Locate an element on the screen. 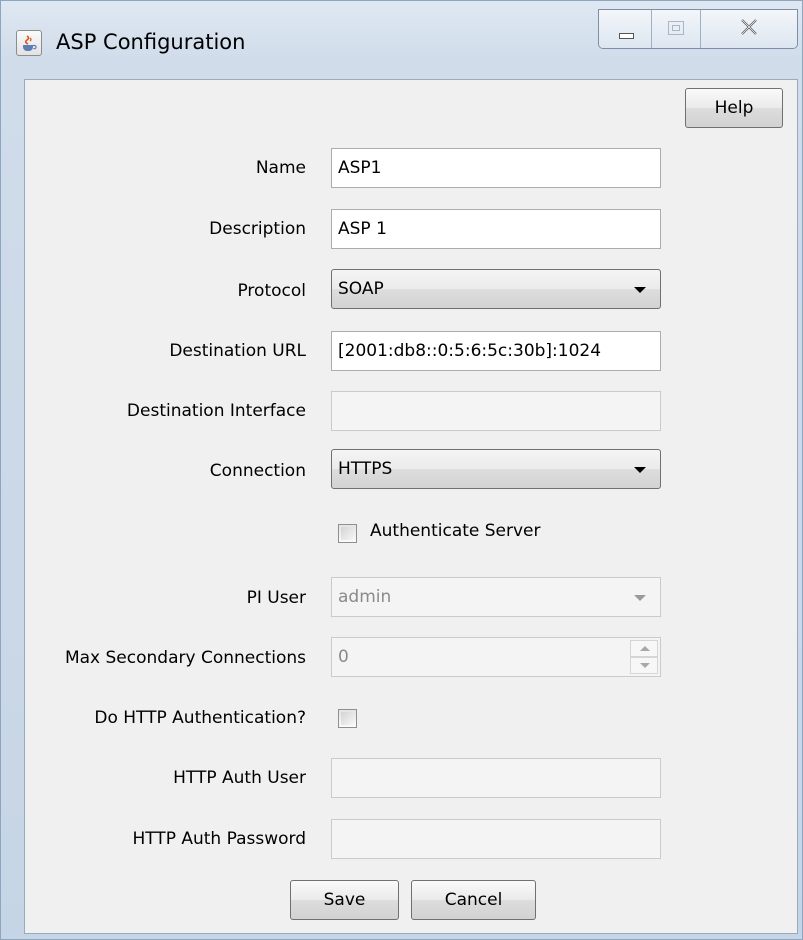 This screenshot has width=803, height=940. authenticate-server-label: Authenticate Server is located at coordinates (455, 531).